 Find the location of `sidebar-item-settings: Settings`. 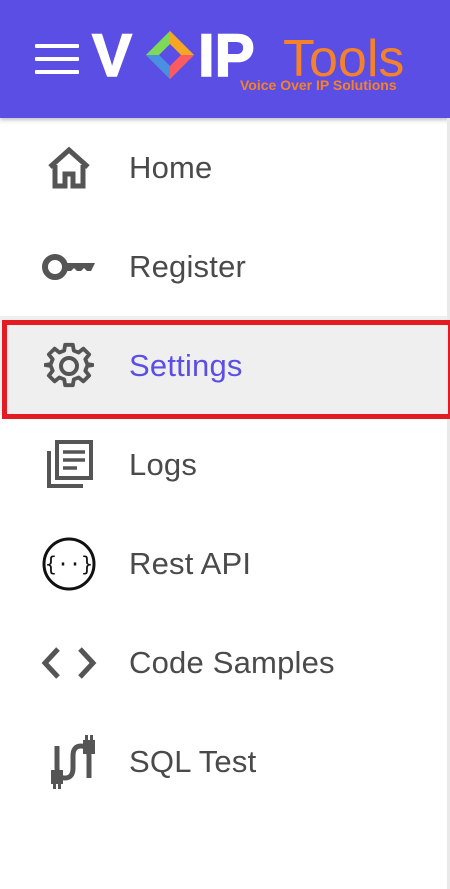

sidebar-item-settings: Settings is located at coordinates (223, 365).